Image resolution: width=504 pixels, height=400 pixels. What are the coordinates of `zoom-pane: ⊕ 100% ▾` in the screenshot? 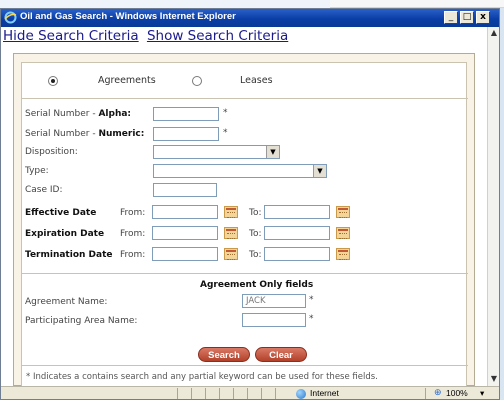 It's located at (462, 393).